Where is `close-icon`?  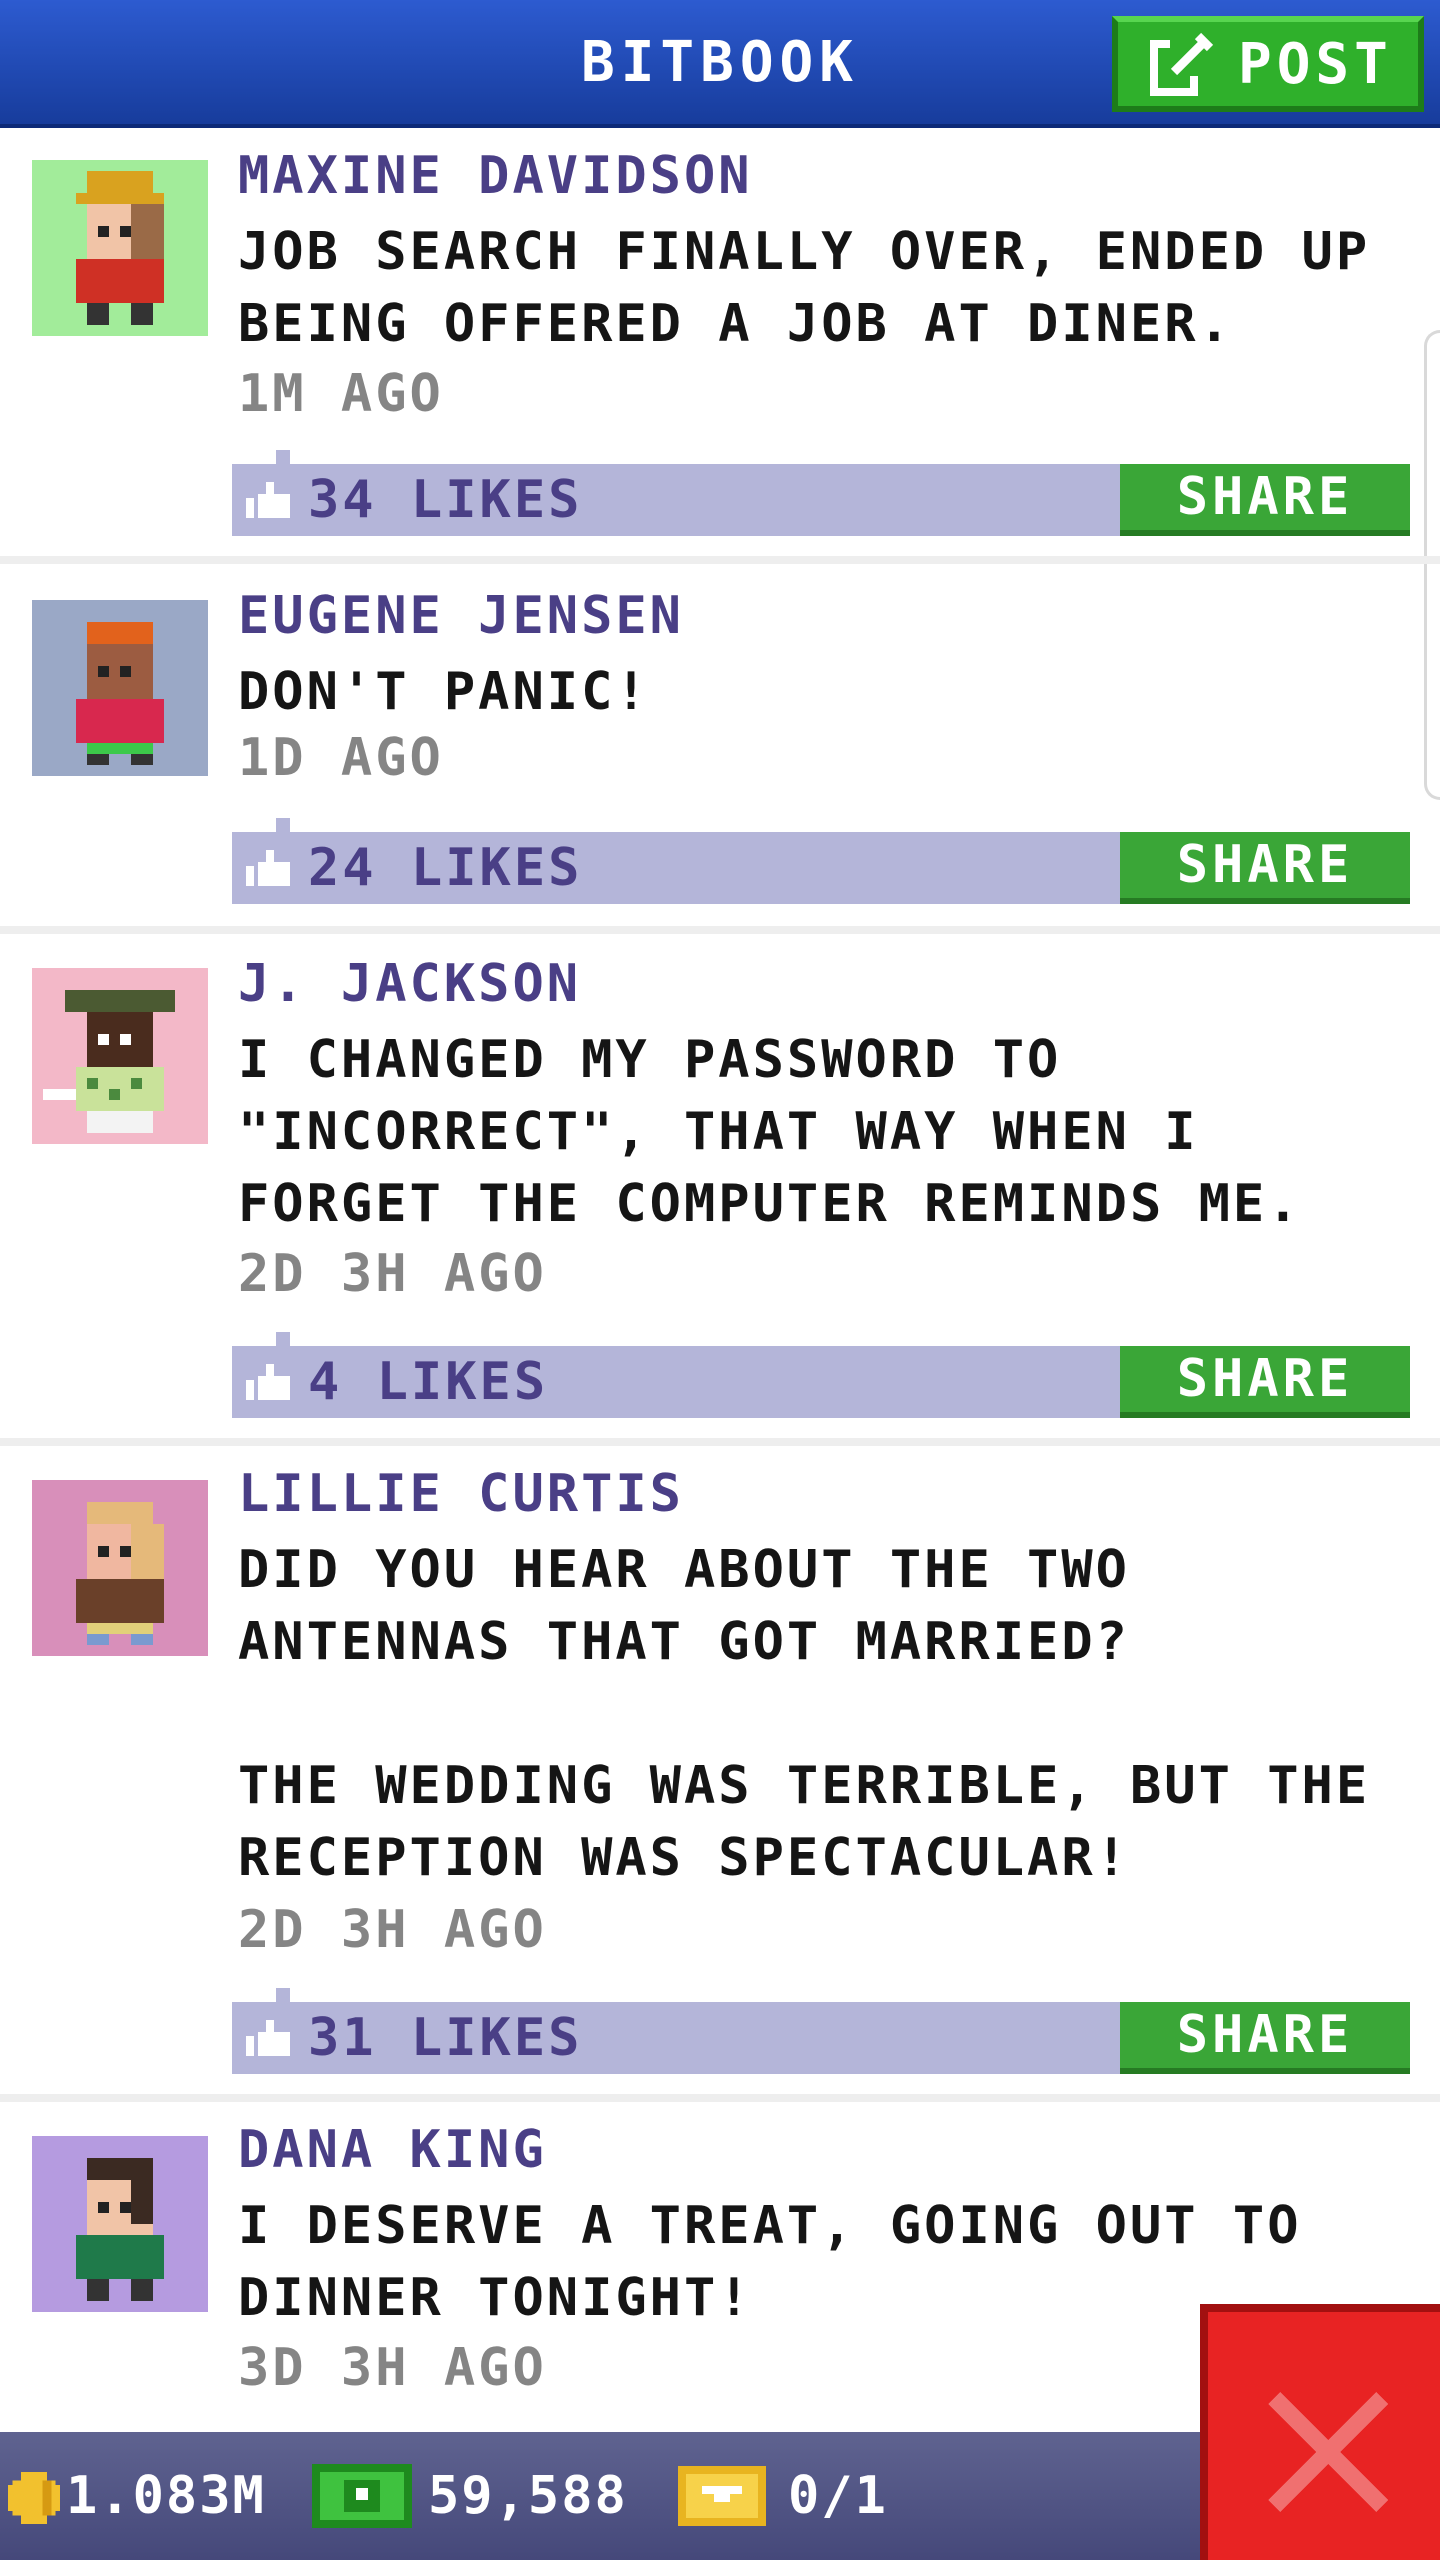 close-icon is located at coordinates (1328, 2452).